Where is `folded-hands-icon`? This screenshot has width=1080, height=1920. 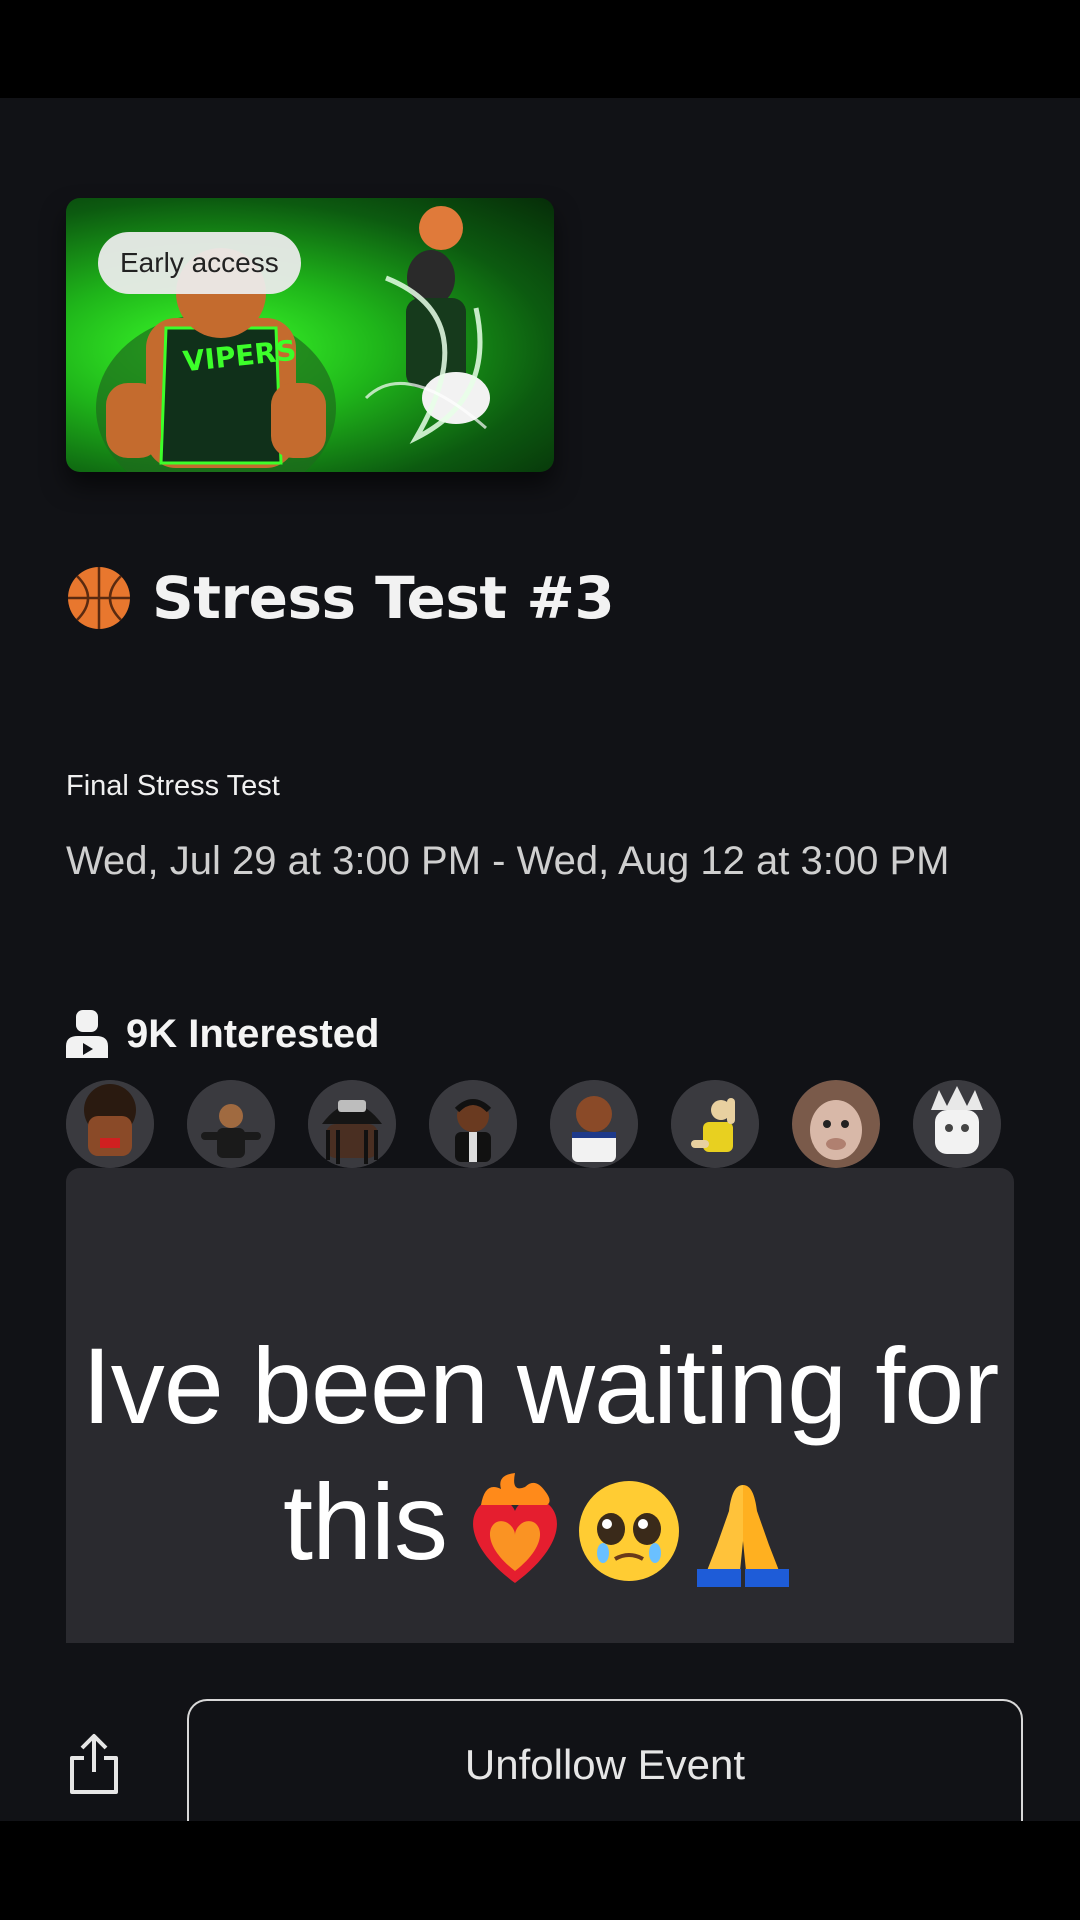
folded-hands-icon is located at coordinates (743, 1536).